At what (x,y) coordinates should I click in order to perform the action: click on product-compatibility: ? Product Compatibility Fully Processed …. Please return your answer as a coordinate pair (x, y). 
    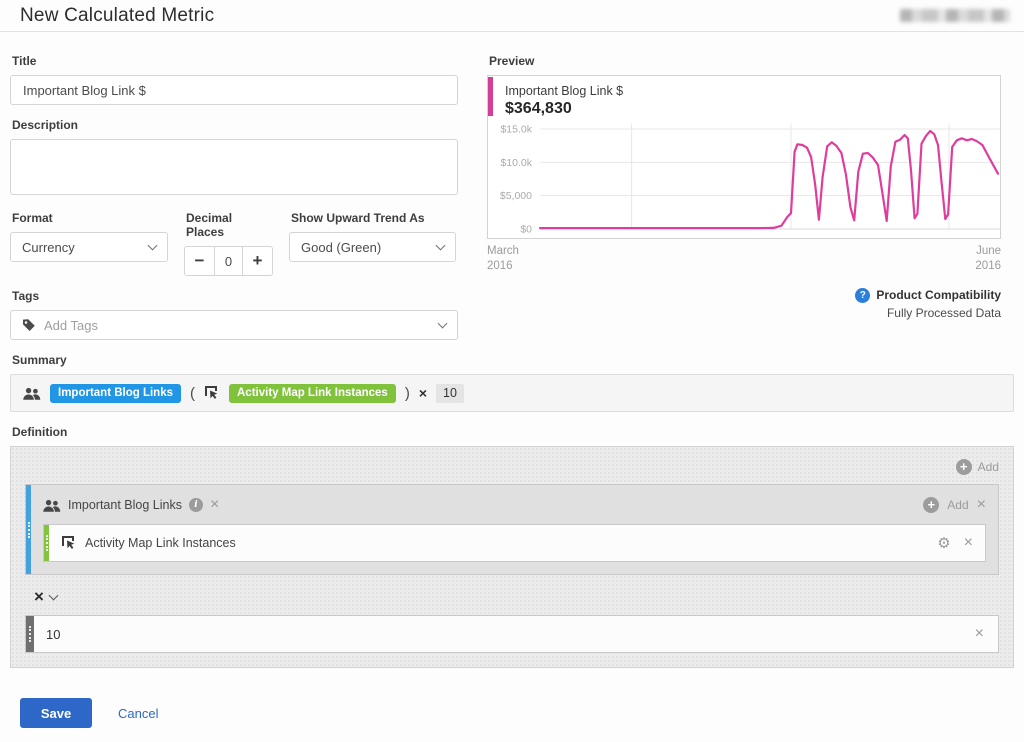
    Looking at the image, I should click on (744, 303).